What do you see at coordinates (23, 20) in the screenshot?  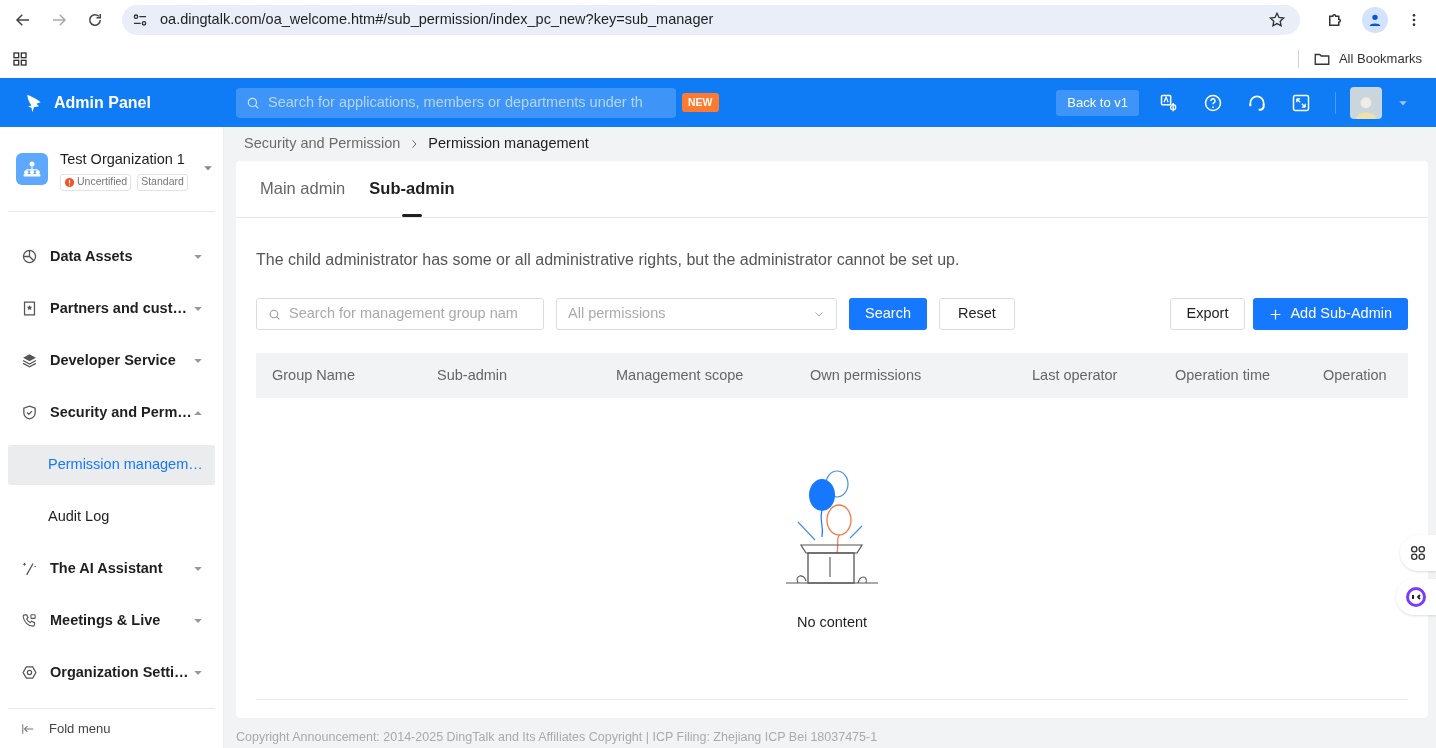 I see `back-arrow-icon` at bounding box center [23, 20].